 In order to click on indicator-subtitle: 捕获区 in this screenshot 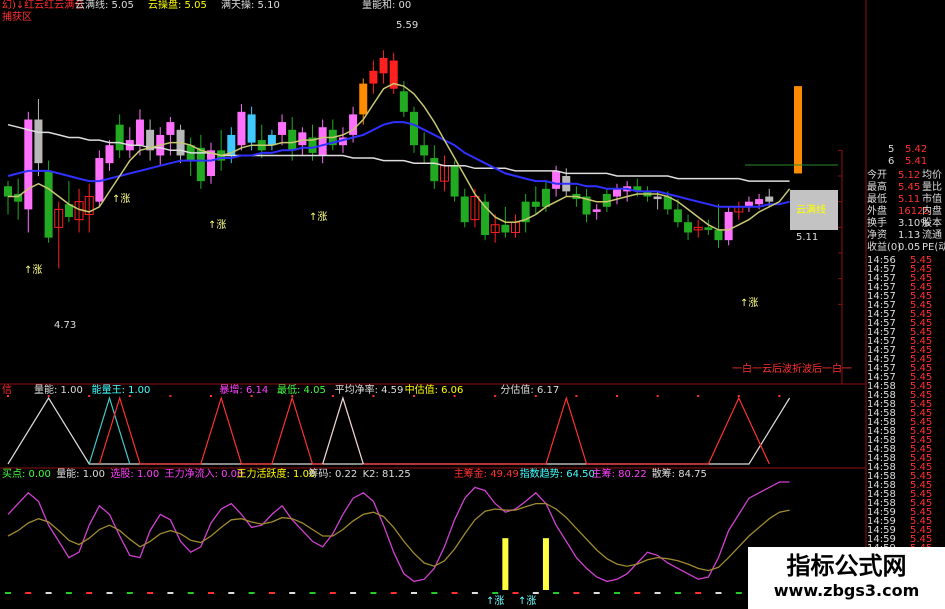, I will do `click(17, 17)`.